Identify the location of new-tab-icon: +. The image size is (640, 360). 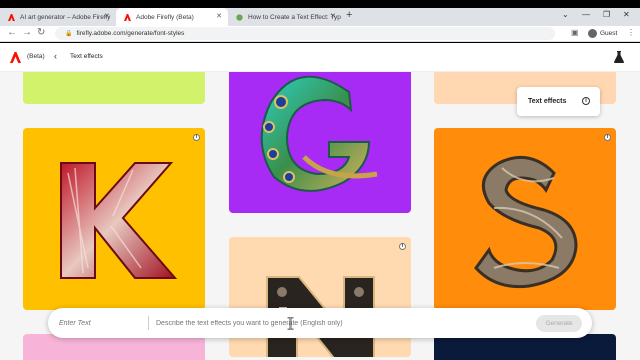
(349, 15).